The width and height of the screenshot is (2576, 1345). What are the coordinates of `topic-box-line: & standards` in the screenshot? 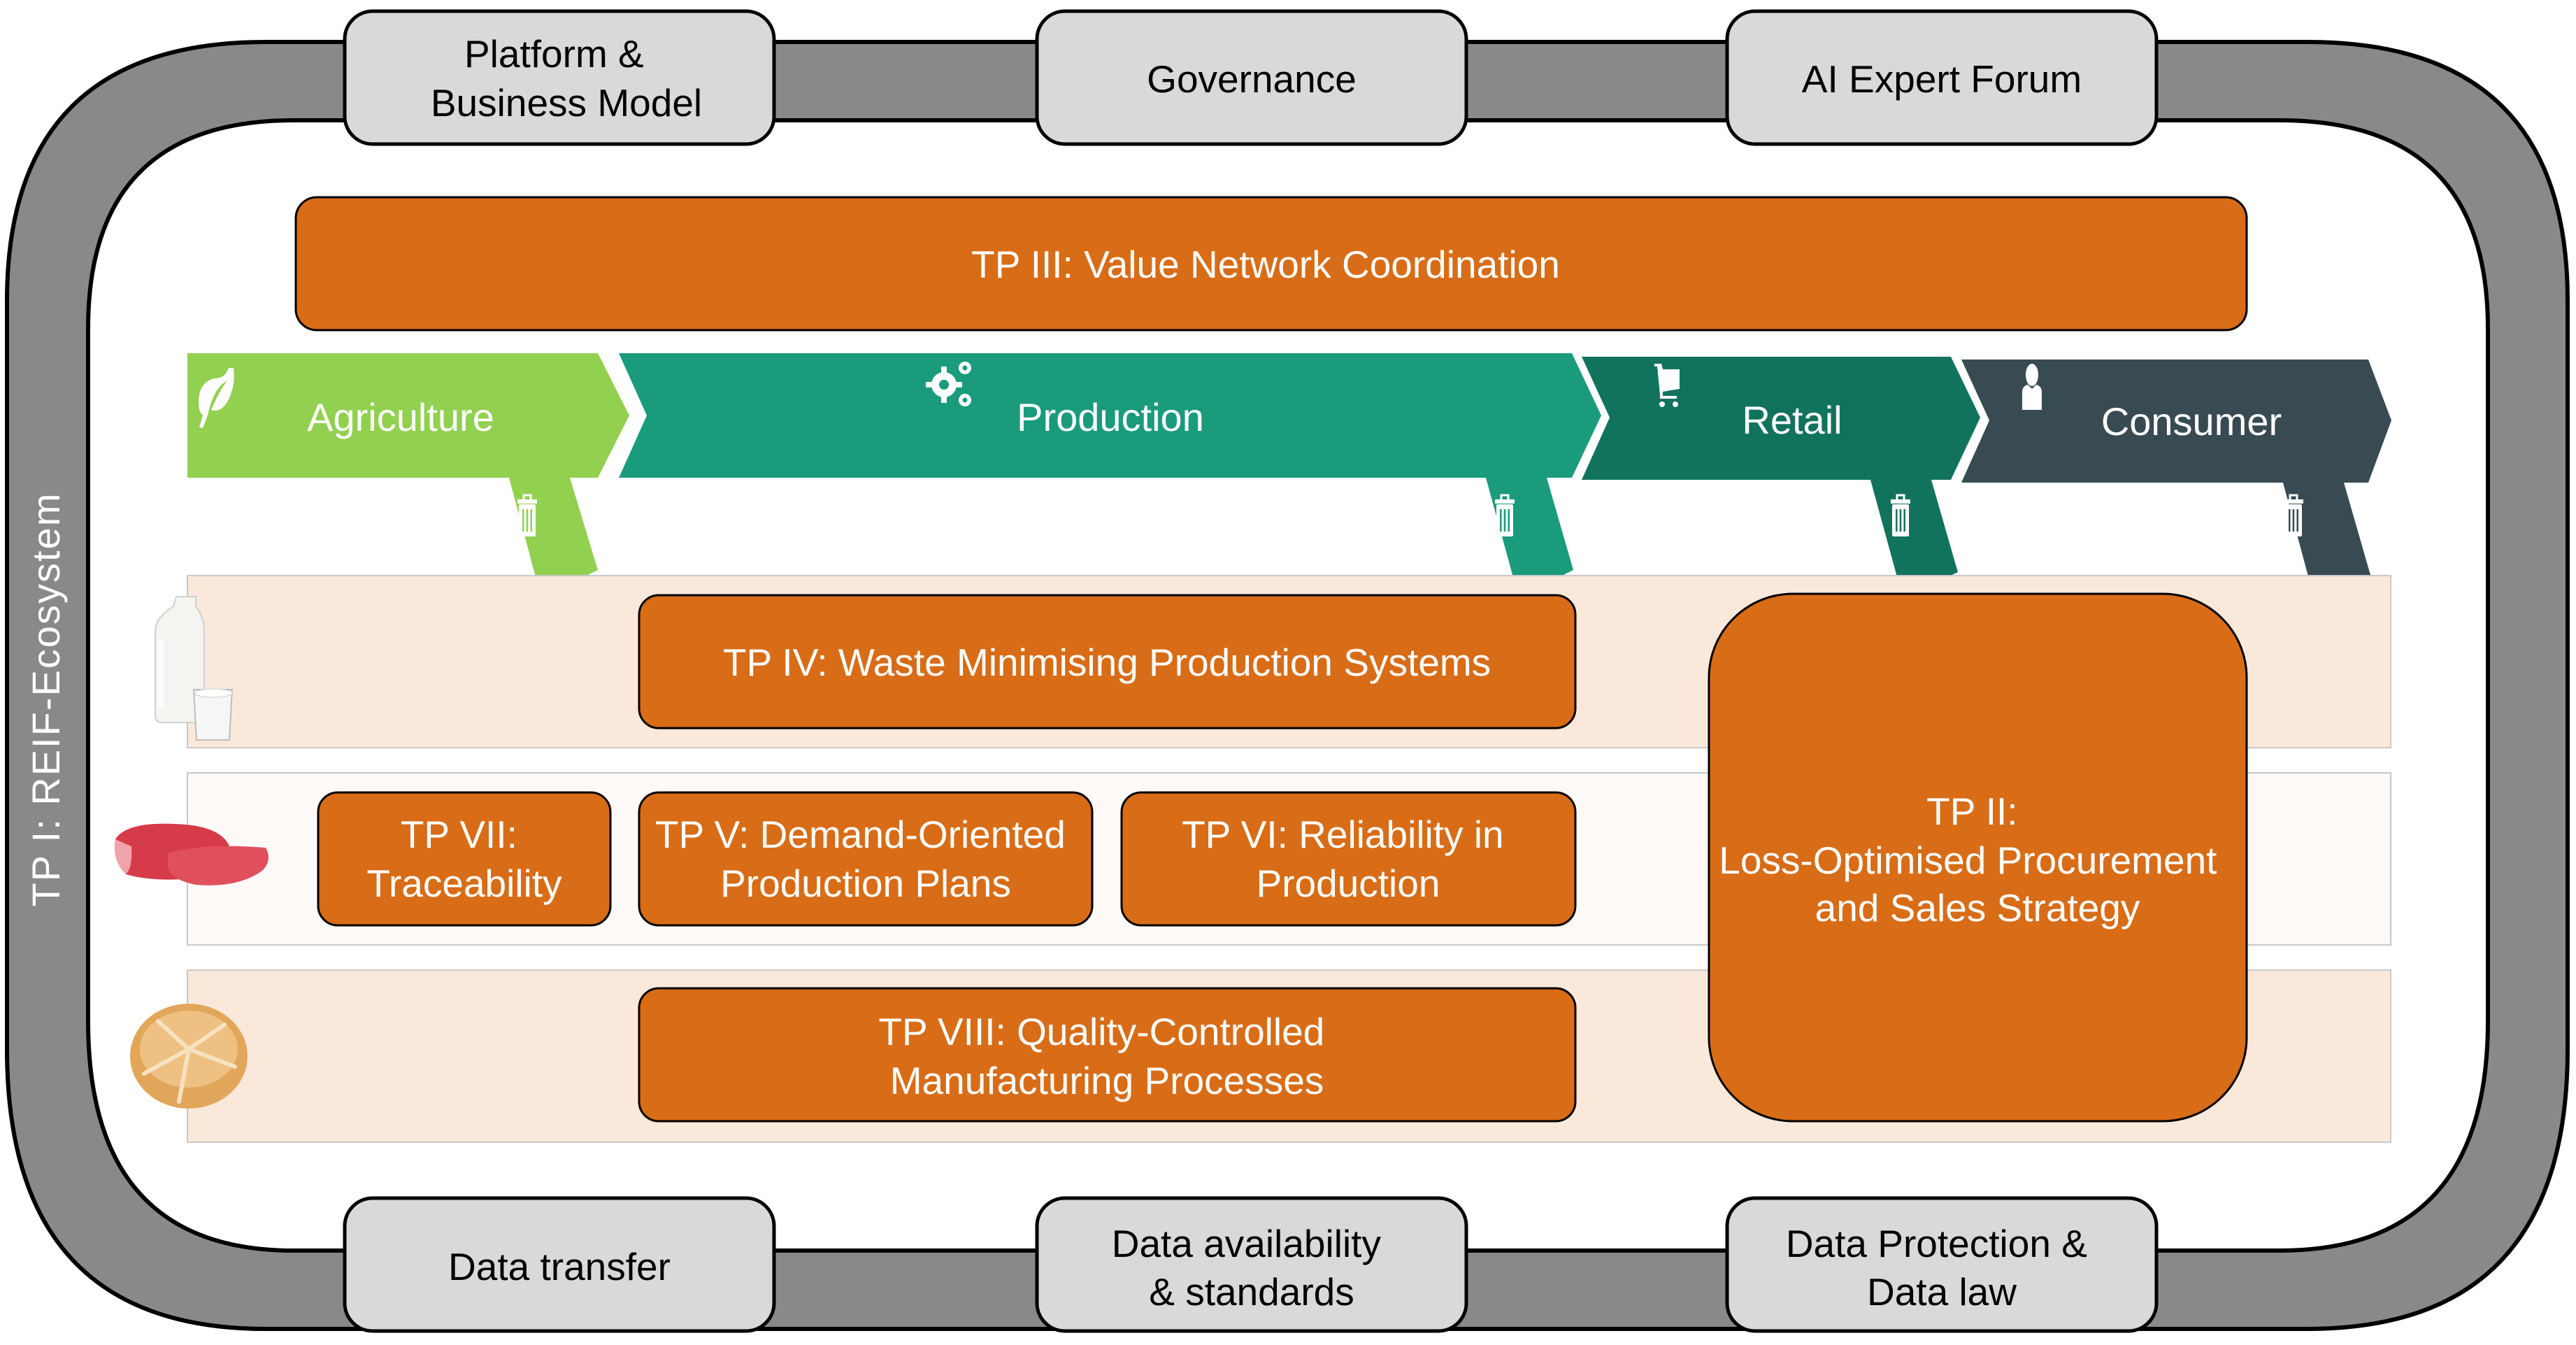 It's located at (1251, 1292).